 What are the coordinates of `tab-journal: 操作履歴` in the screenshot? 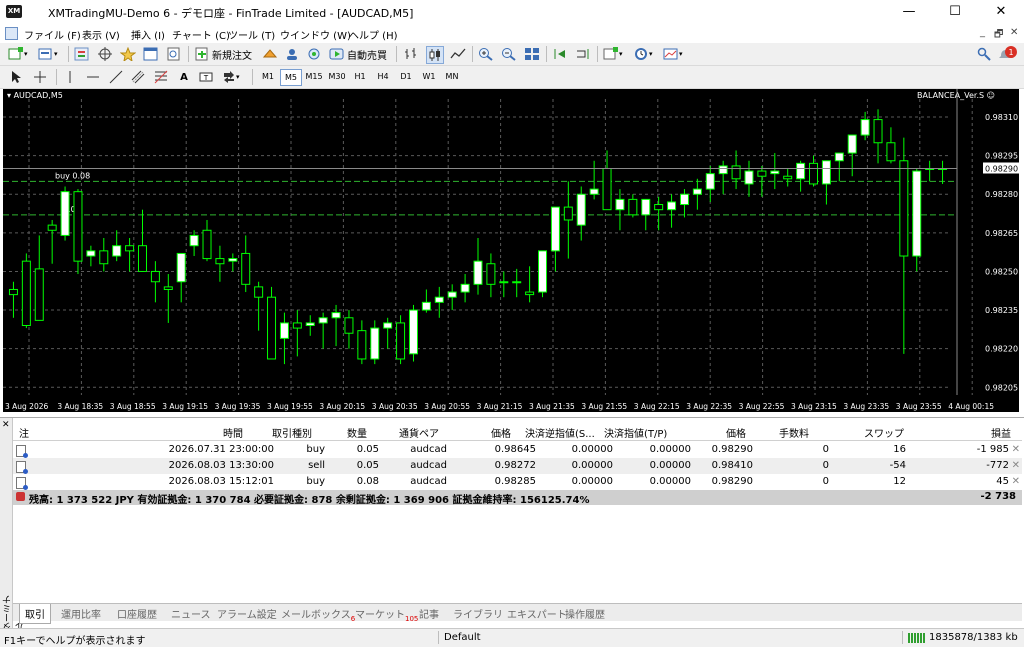 It's located at (585, 613).